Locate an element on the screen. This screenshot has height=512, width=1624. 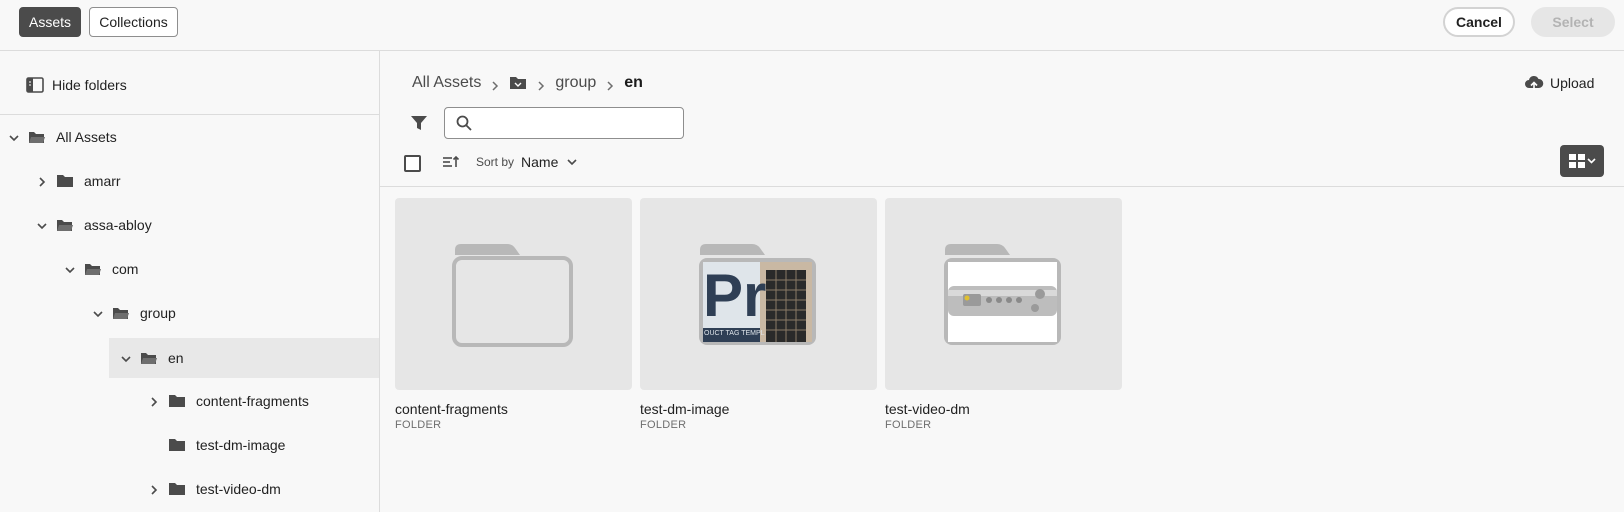
tree-item-label: com is located at coordinates (125, 269).